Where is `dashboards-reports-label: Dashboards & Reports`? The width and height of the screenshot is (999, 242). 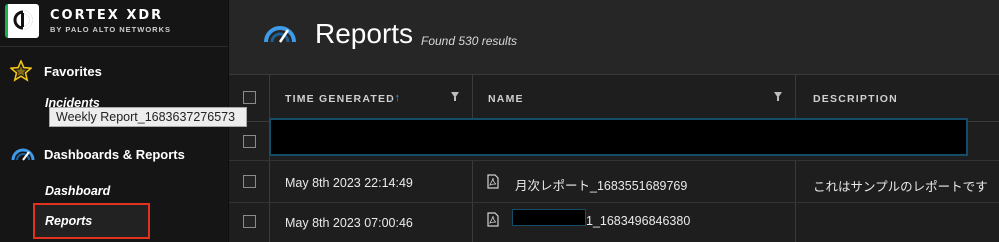 dashboards-reports-label: Dashboards & Reports is located at coordinates (114, 154).